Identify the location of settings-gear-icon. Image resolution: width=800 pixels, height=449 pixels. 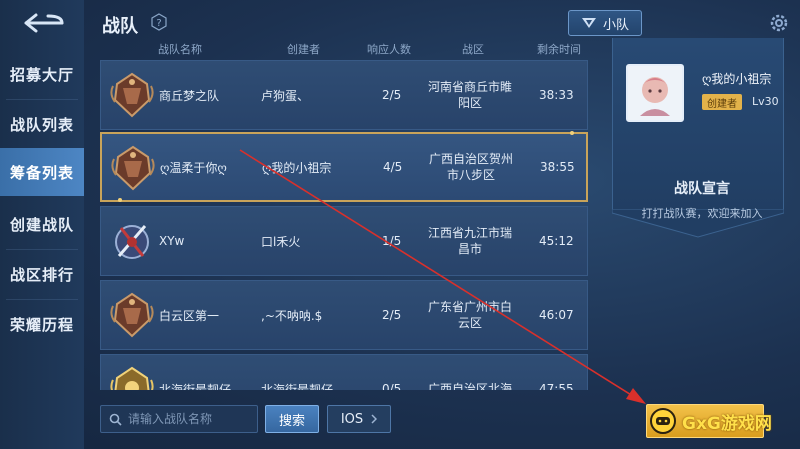
(779, 23).